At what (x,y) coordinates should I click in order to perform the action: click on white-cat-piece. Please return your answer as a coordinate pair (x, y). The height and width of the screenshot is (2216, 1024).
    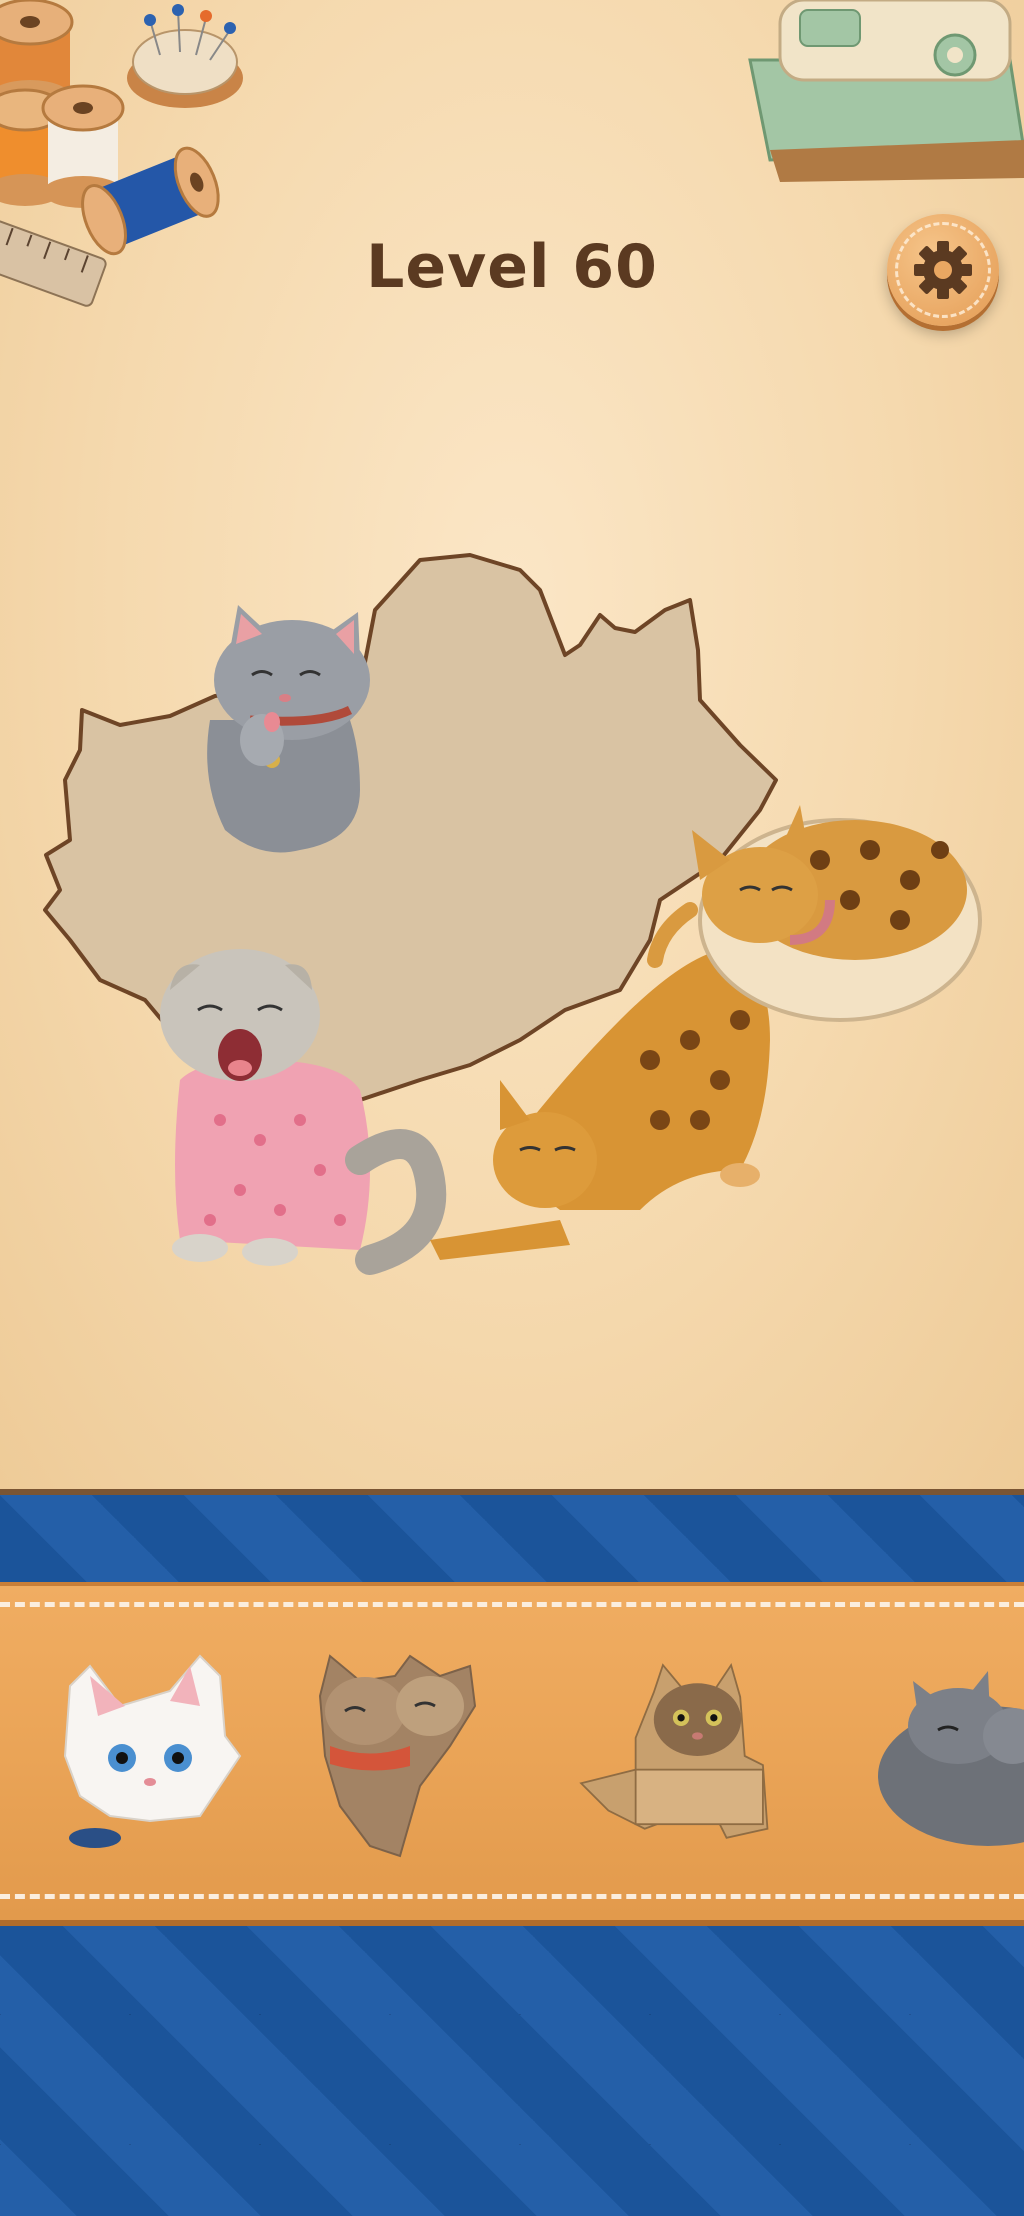
    Looking at the image, I should click on (150, 1756).